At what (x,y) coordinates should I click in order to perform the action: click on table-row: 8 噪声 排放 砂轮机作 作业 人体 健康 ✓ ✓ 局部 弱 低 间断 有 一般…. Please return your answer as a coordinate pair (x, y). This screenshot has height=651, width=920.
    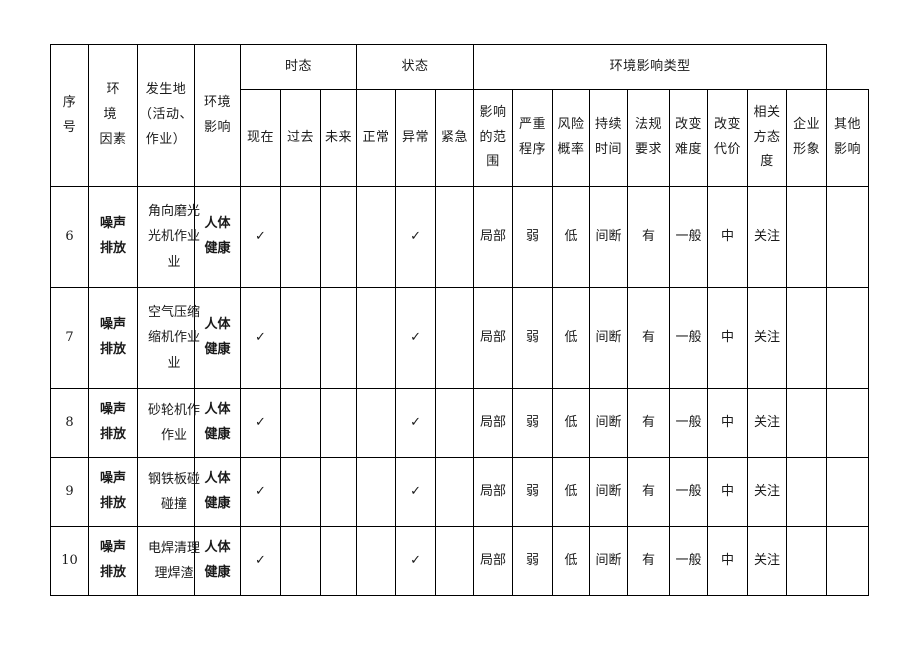
    Looking at the image, I should click on (459, 423).